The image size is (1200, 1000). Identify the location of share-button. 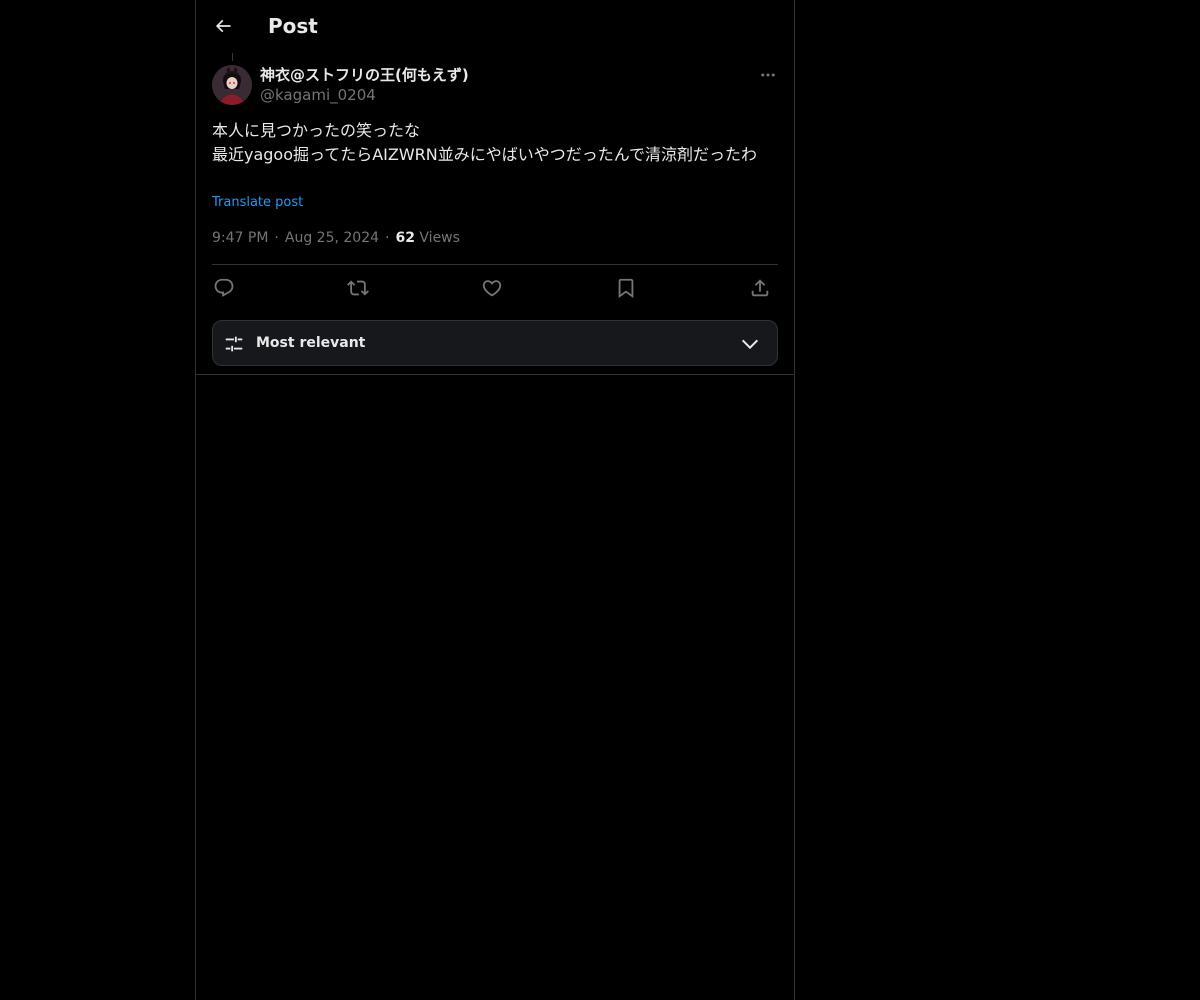
(760, 288).